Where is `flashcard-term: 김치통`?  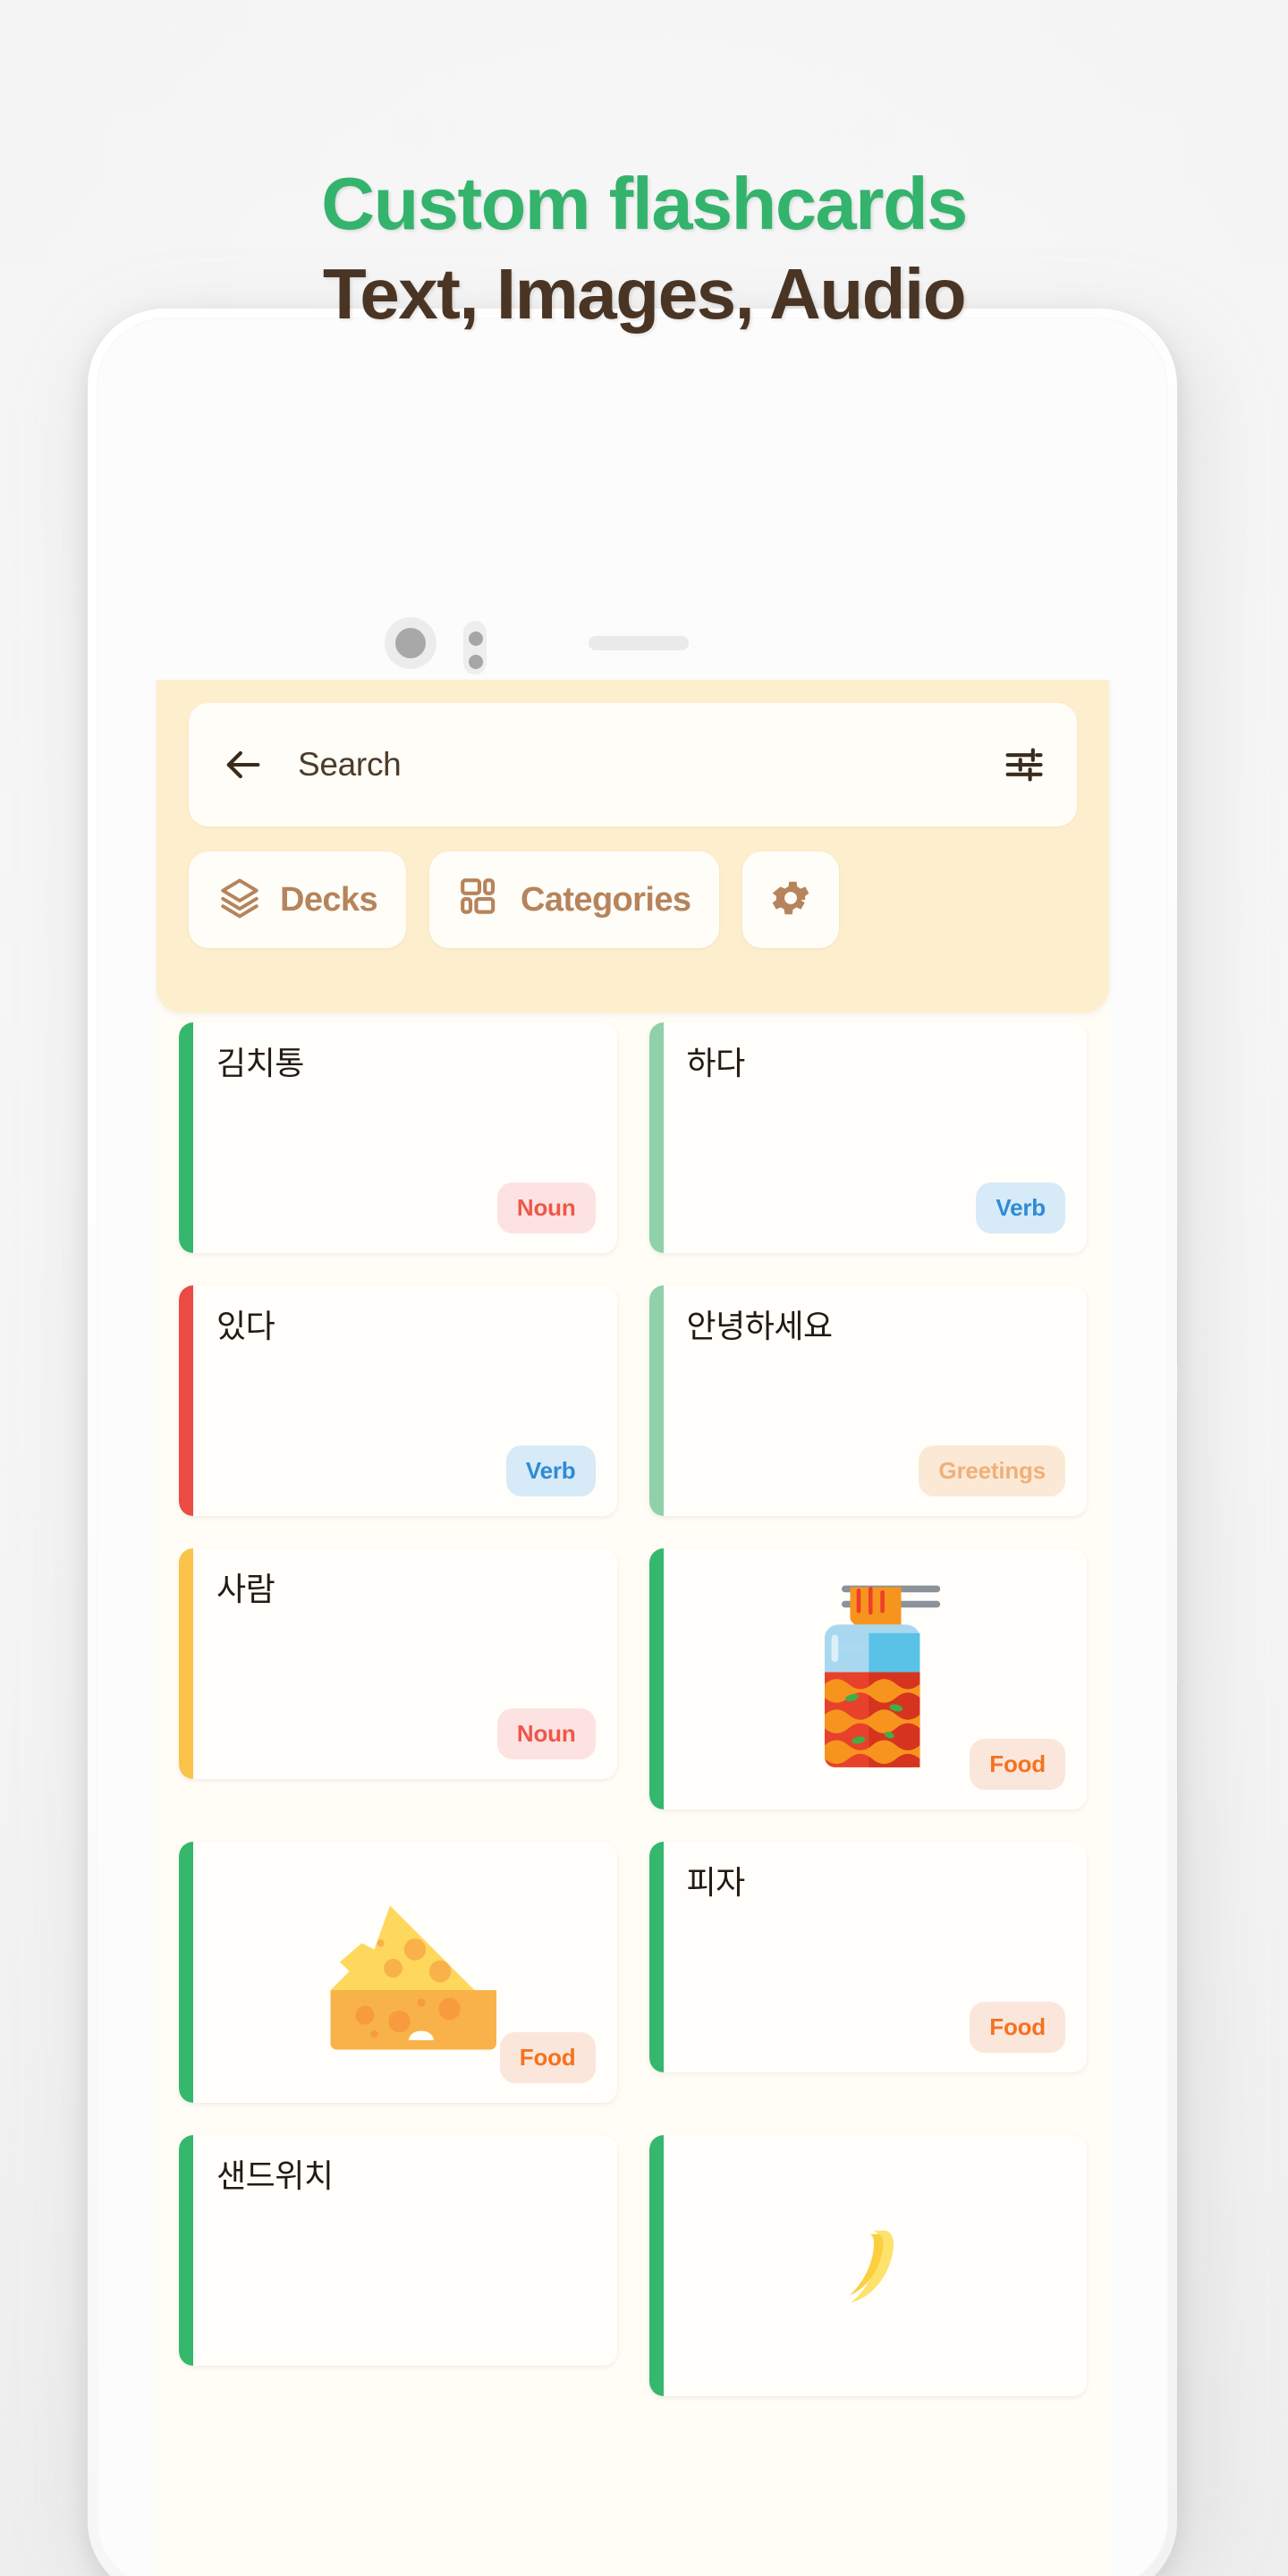
flashcard-term: 김치통 is located at coordinates (260, 1063).